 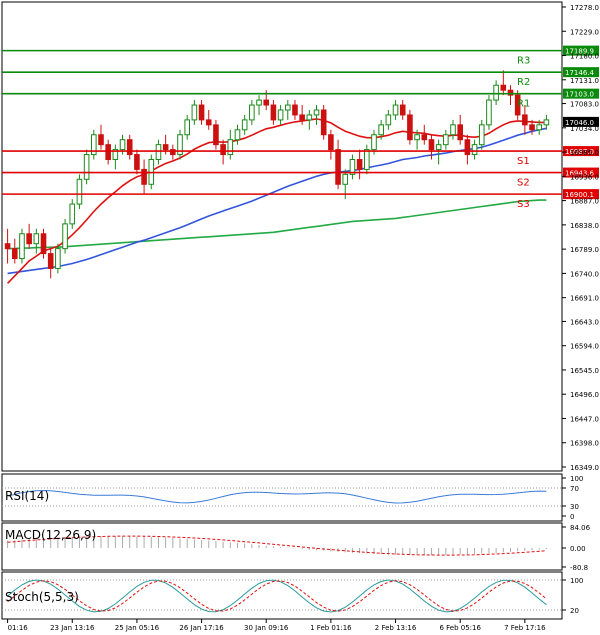 What do you see at coordinates (584, 8) in the screenshot?
I see `price-tick-label: 17278.0` at bounding box center [584, 8].